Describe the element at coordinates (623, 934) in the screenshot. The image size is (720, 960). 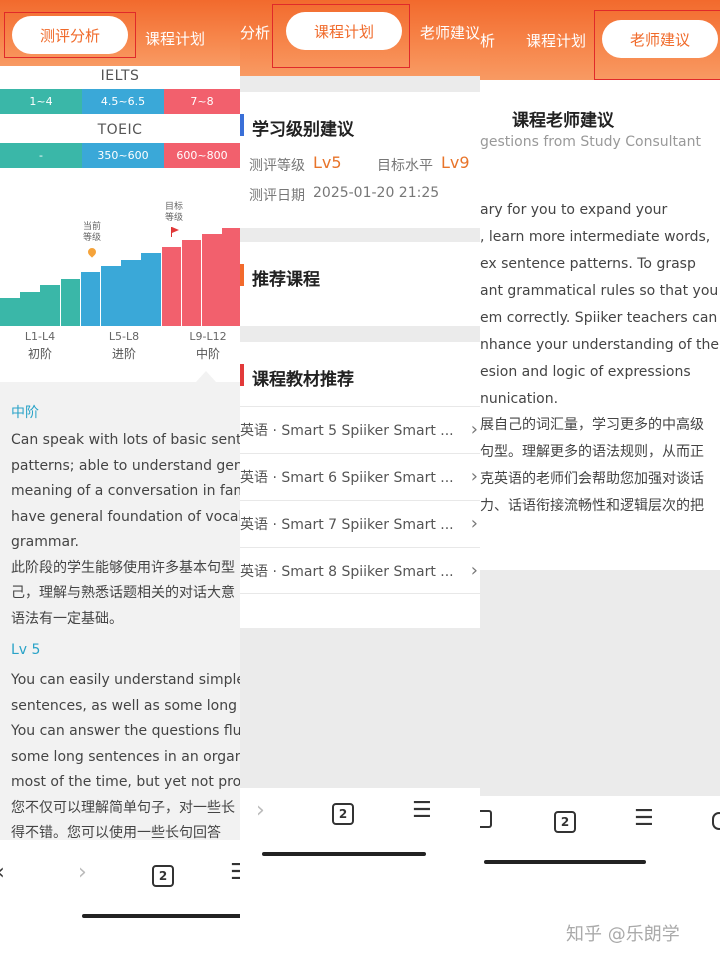
I see `watermark: 知乎 @乐朗学` at that location.